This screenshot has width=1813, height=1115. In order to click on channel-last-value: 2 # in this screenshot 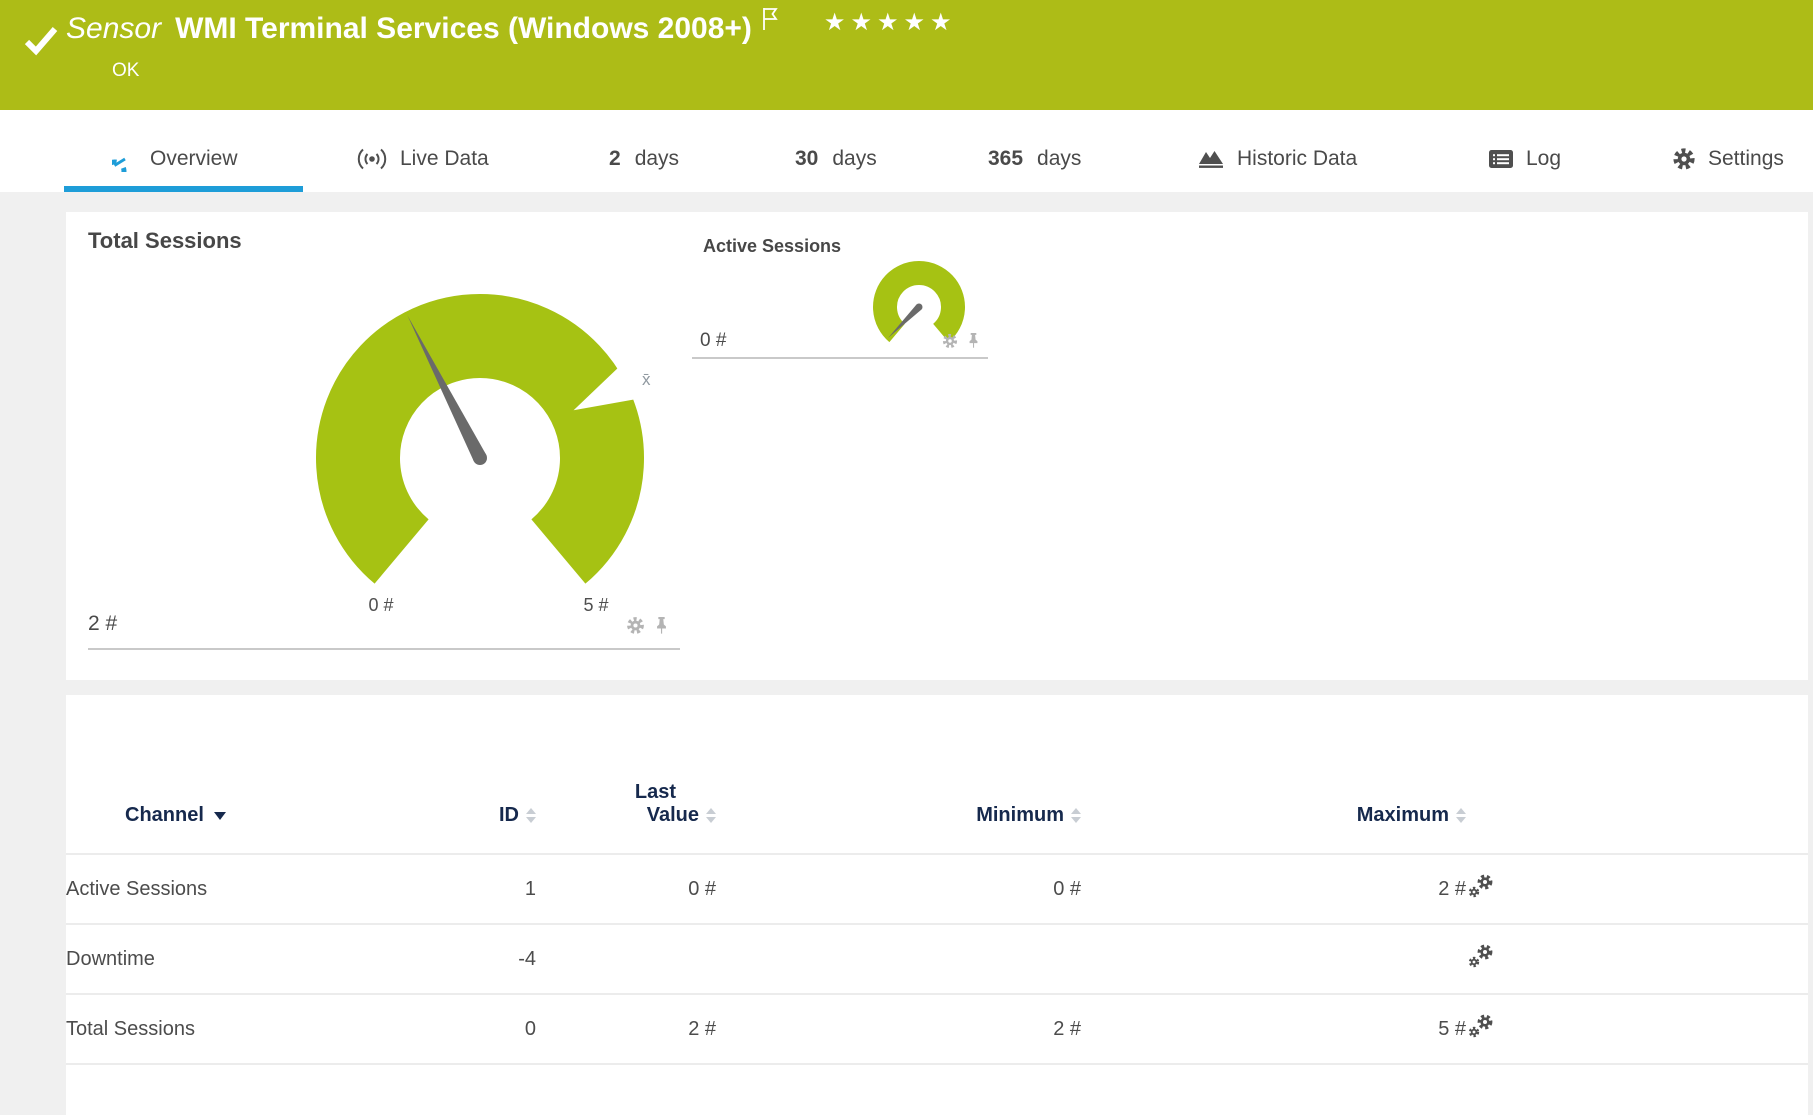, I will do `click(626, 1029)`.